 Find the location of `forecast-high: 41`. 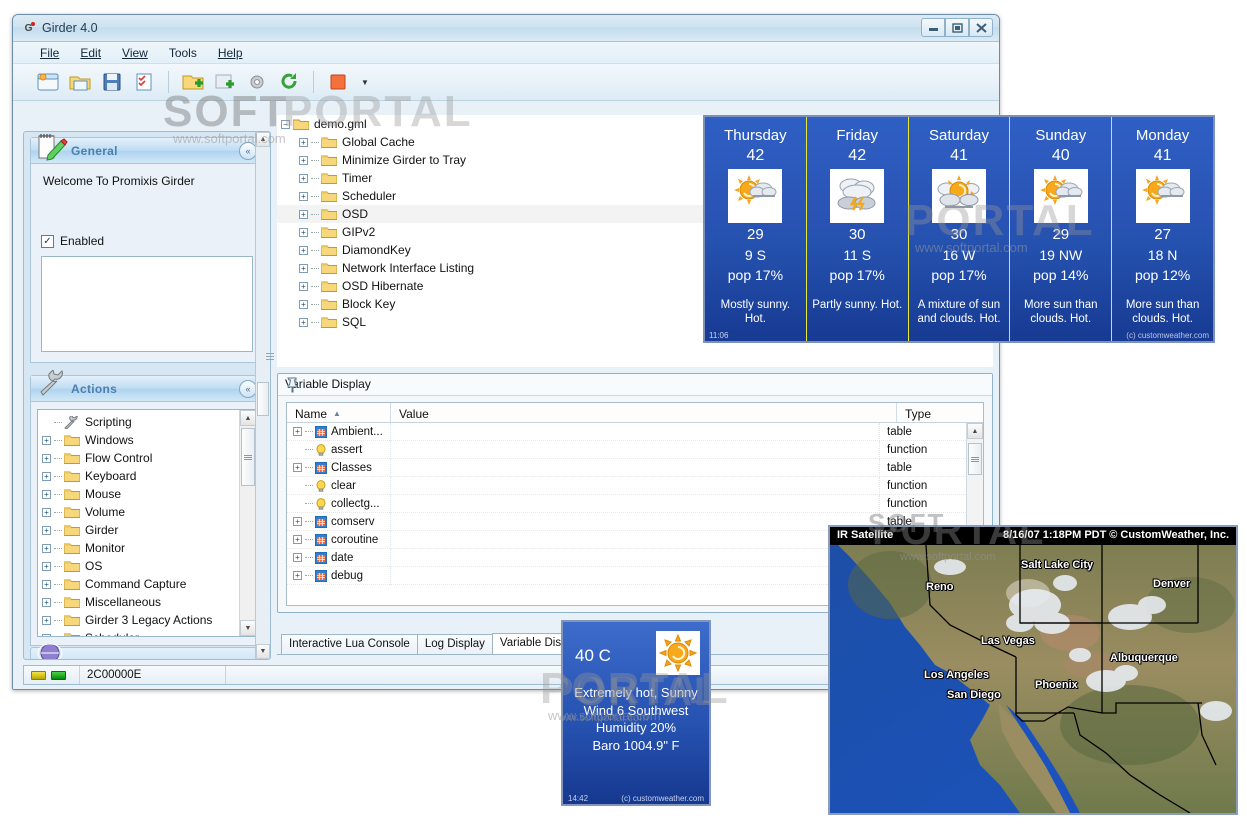

forecast-high: 41 is located at coordinates (959, 155).